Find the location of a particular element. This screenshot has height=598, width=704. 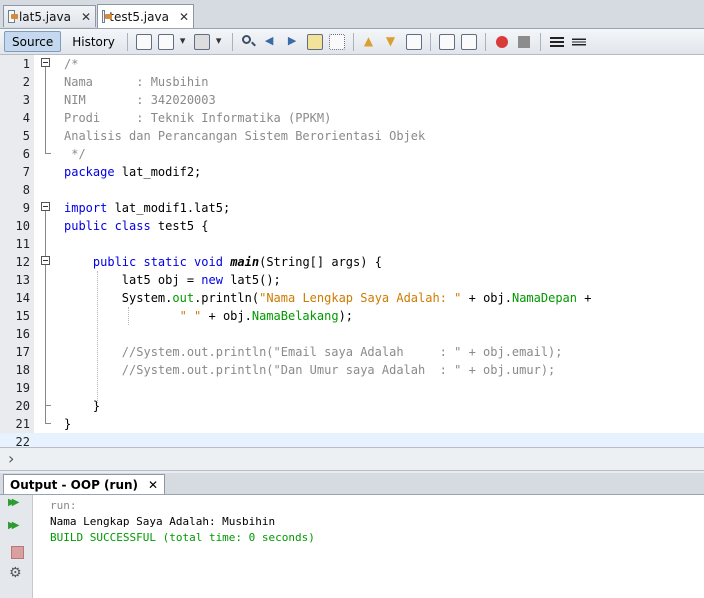

line-number: 2 is located at coordinates (26, 82).